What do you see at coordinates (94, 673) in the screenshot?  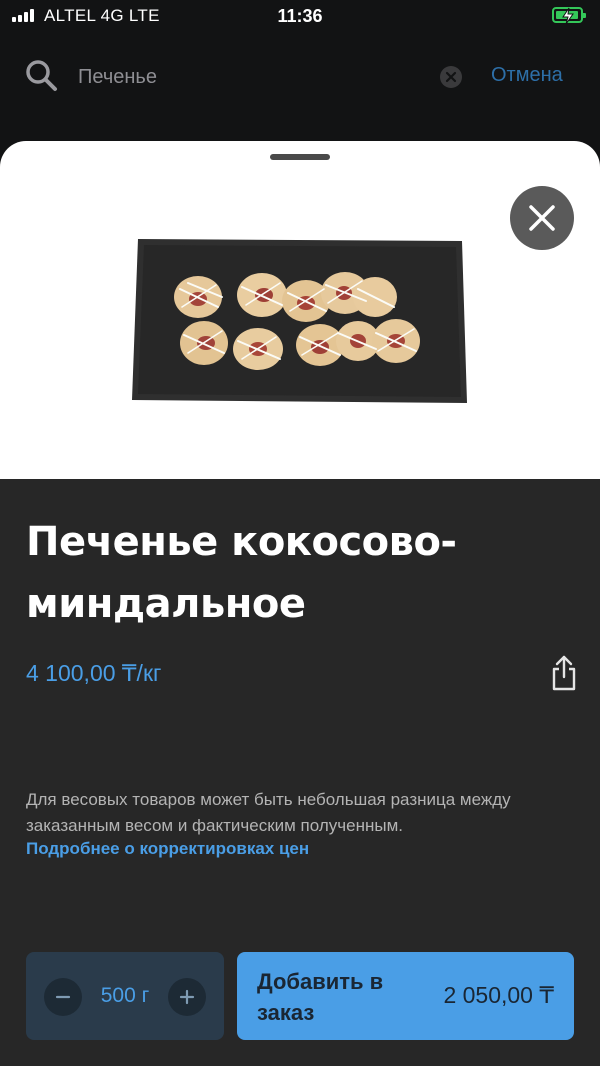 I see `product-price: 4 100,00 ₸/кг` at bounding box center [94, 673].